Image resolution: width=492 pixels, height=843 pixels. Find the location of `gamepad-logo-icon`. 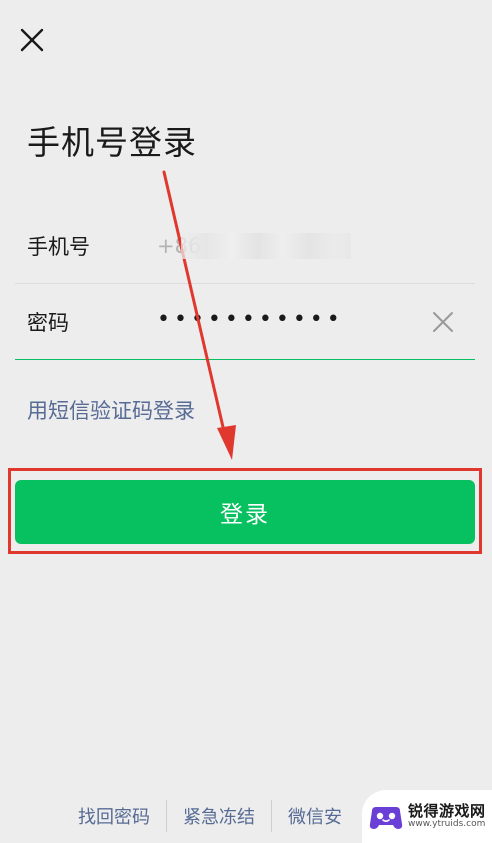

gamepad-logo-icon is located at coordinates (386, 817).